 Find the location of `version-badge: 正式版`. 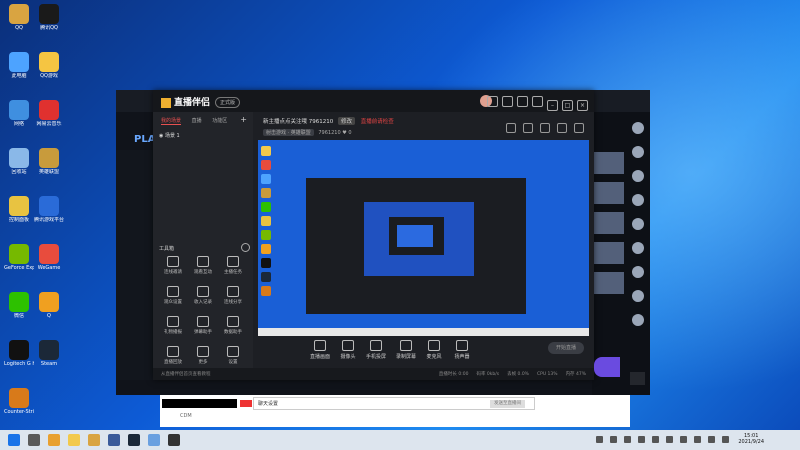

version-badge: 正式版 is located at coordinates (228, 102).